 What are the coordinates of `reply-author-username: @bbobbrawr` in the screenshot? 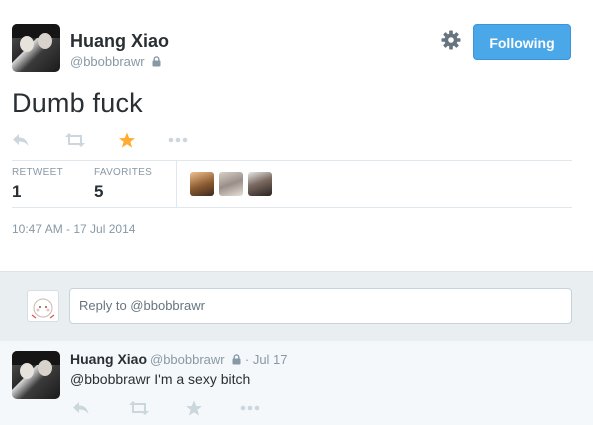 It's located at (187, 359).